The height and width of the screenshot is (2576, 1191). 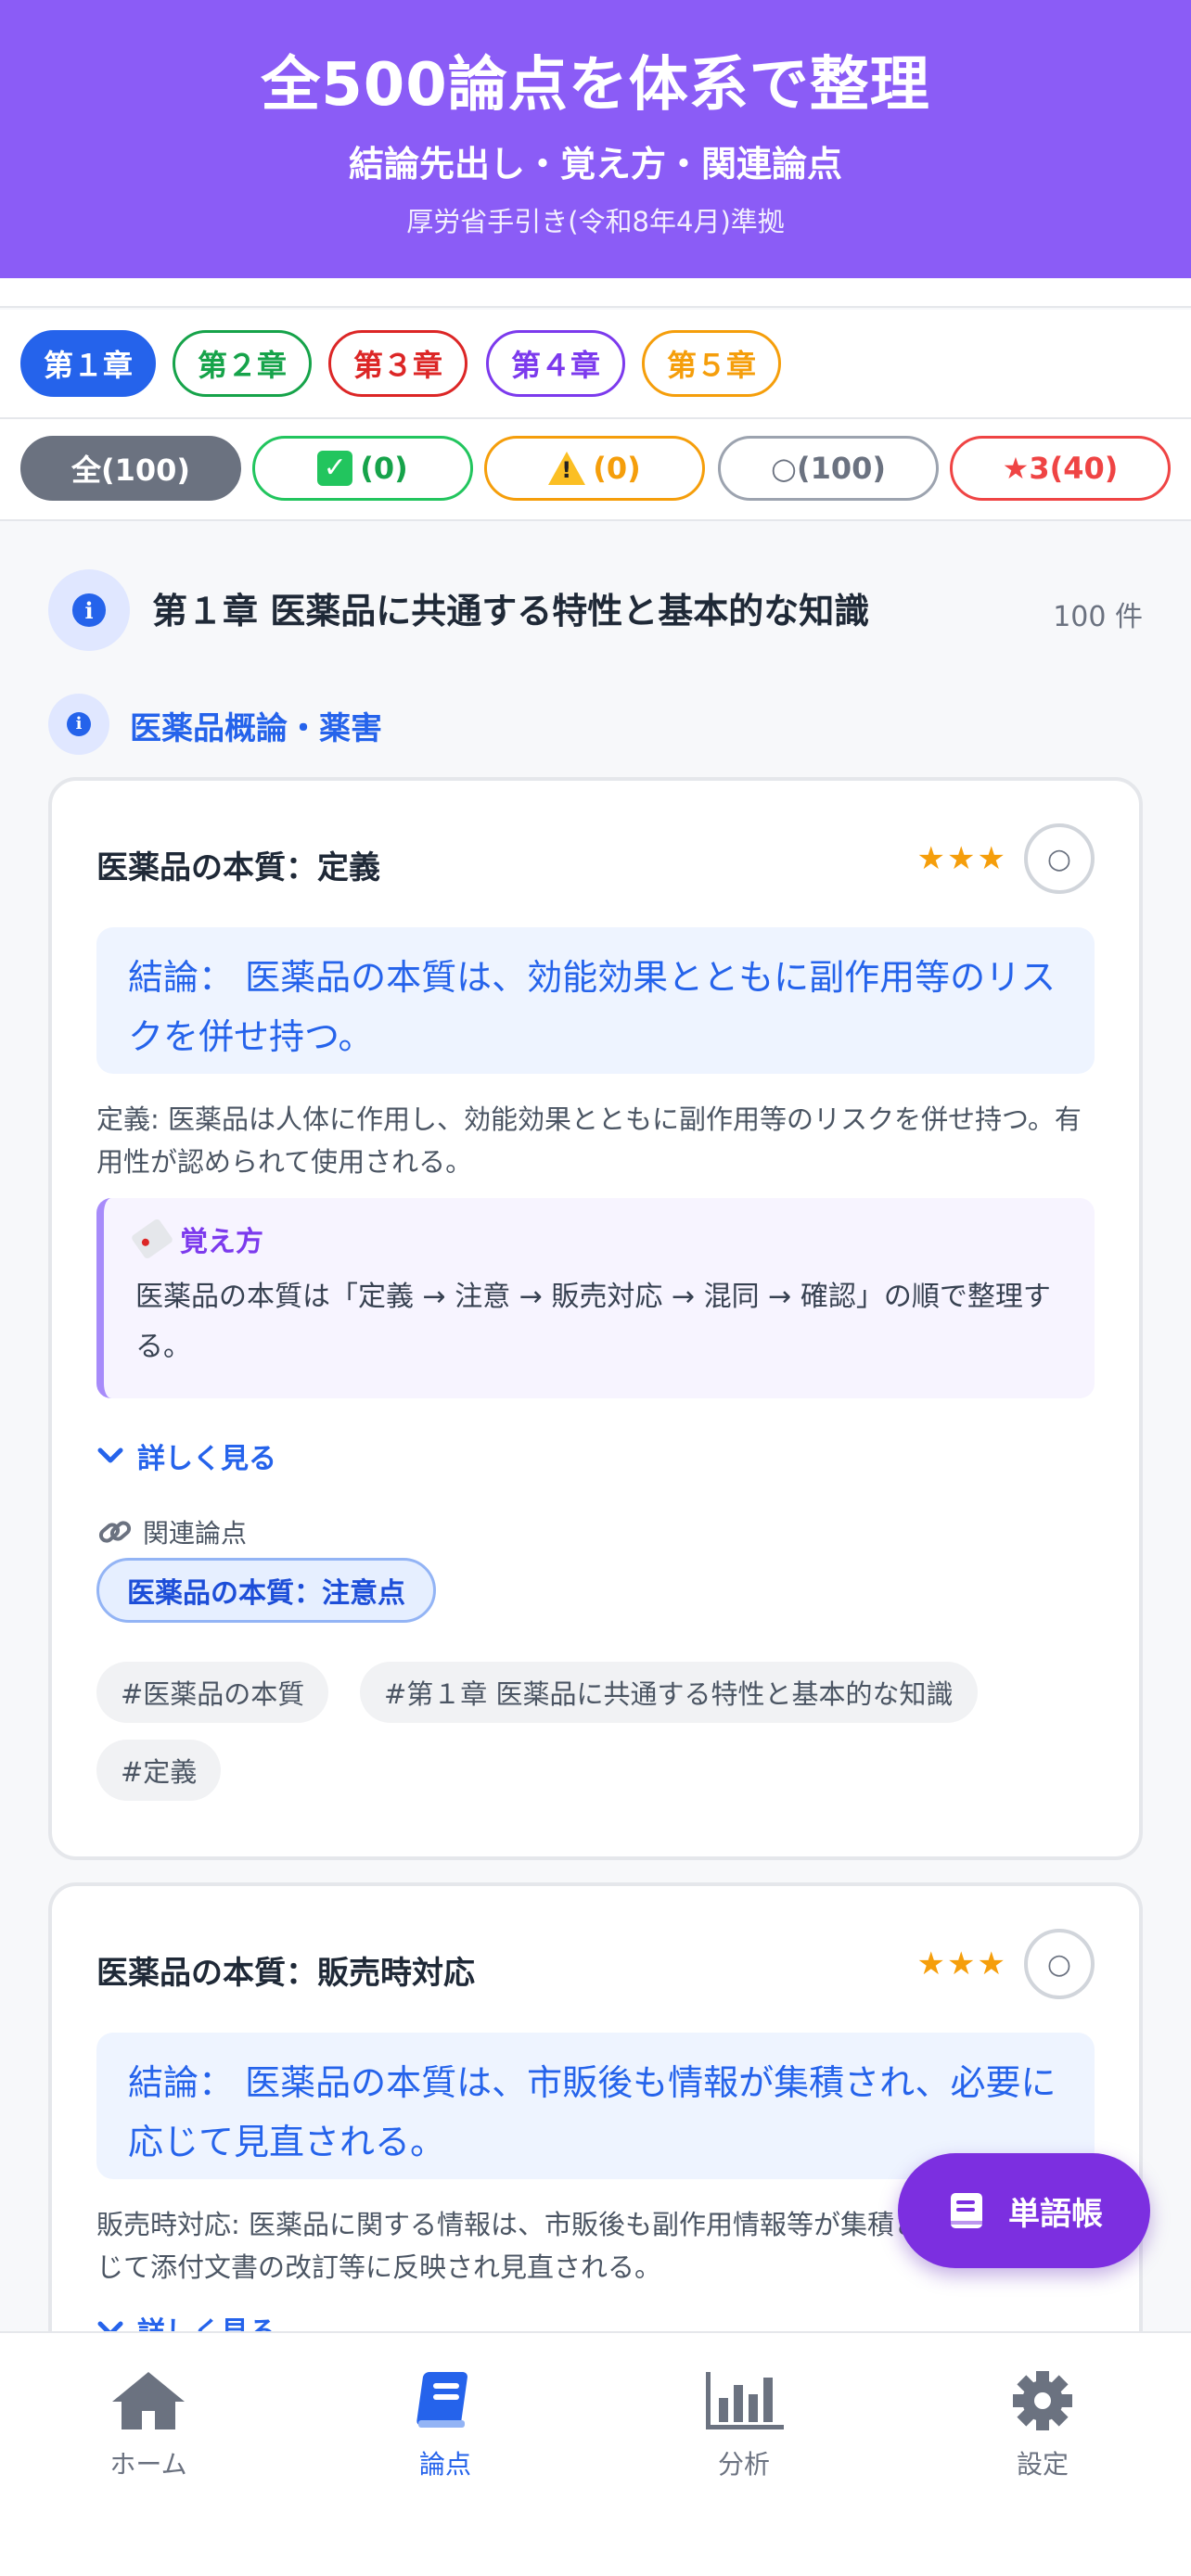 I want to click on filter-all: 全(100), so click(x=130, y=468).